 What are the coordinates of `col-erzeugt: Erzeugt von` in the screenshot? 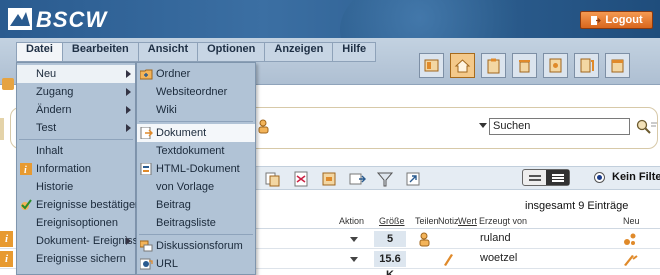 It's located at (503, 221).